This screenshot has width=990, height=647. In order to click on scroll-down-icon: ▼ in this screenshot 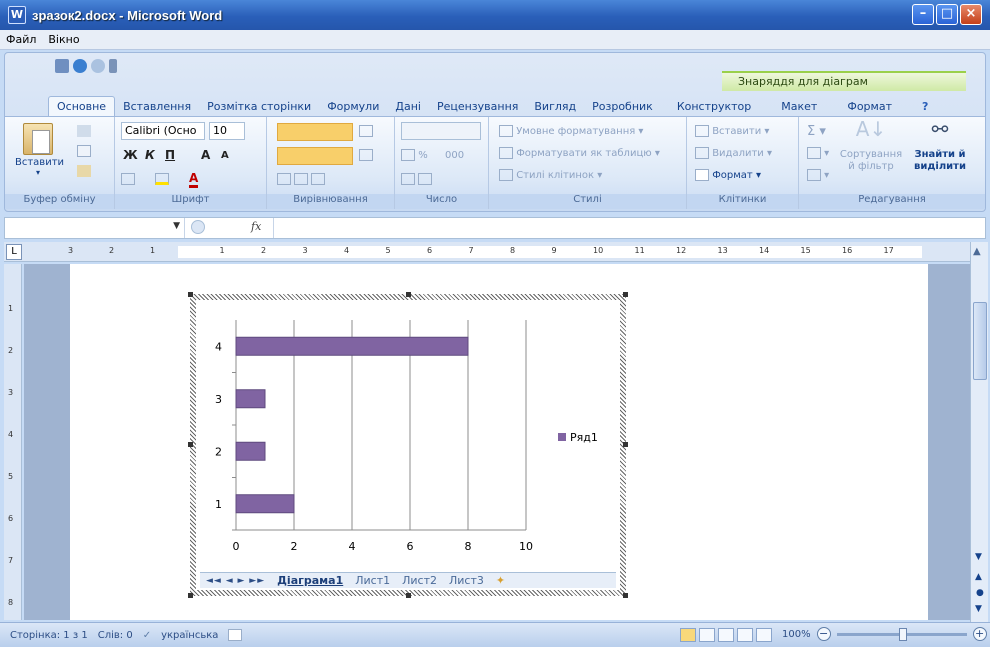, I will do `click(978, 557)`.